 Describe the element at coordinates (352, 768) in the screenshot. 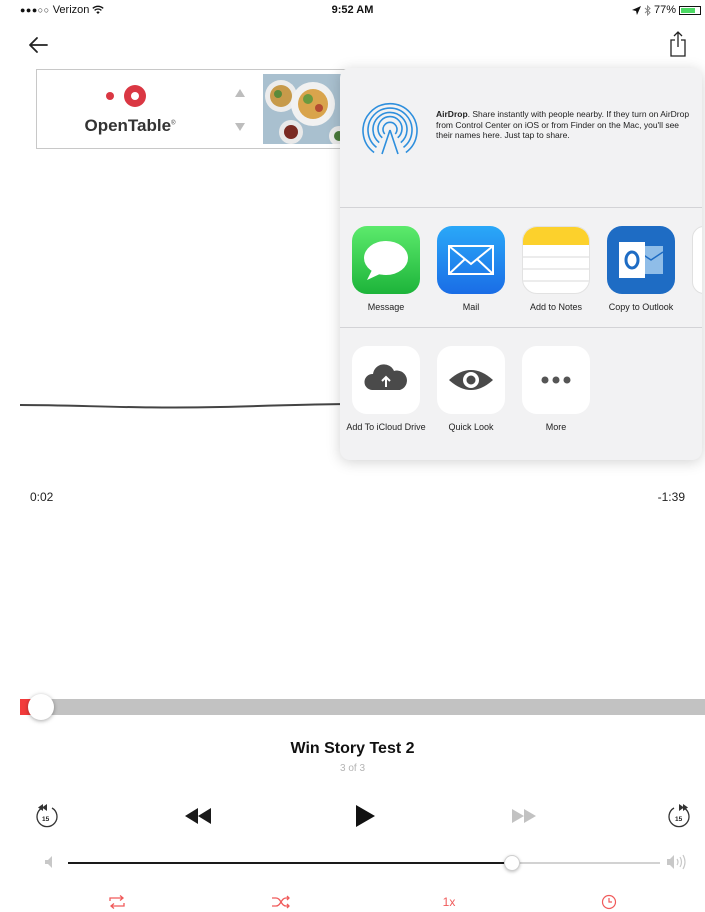

I see `track-position: 3 of 3` at that location.